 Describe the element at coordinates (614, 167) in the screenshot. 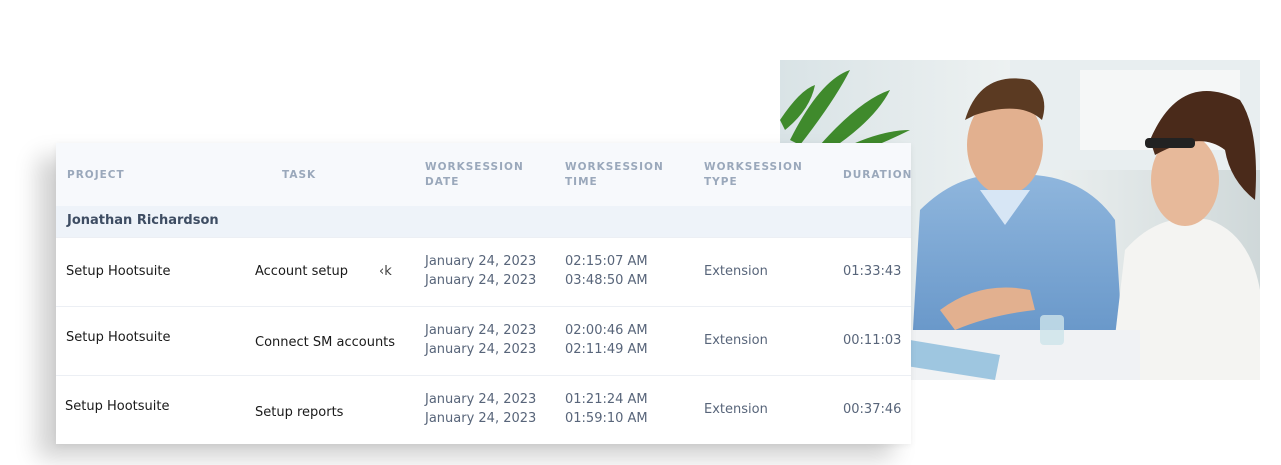

I see `header-worksession-time-line1: WORKSESSION` at that location.